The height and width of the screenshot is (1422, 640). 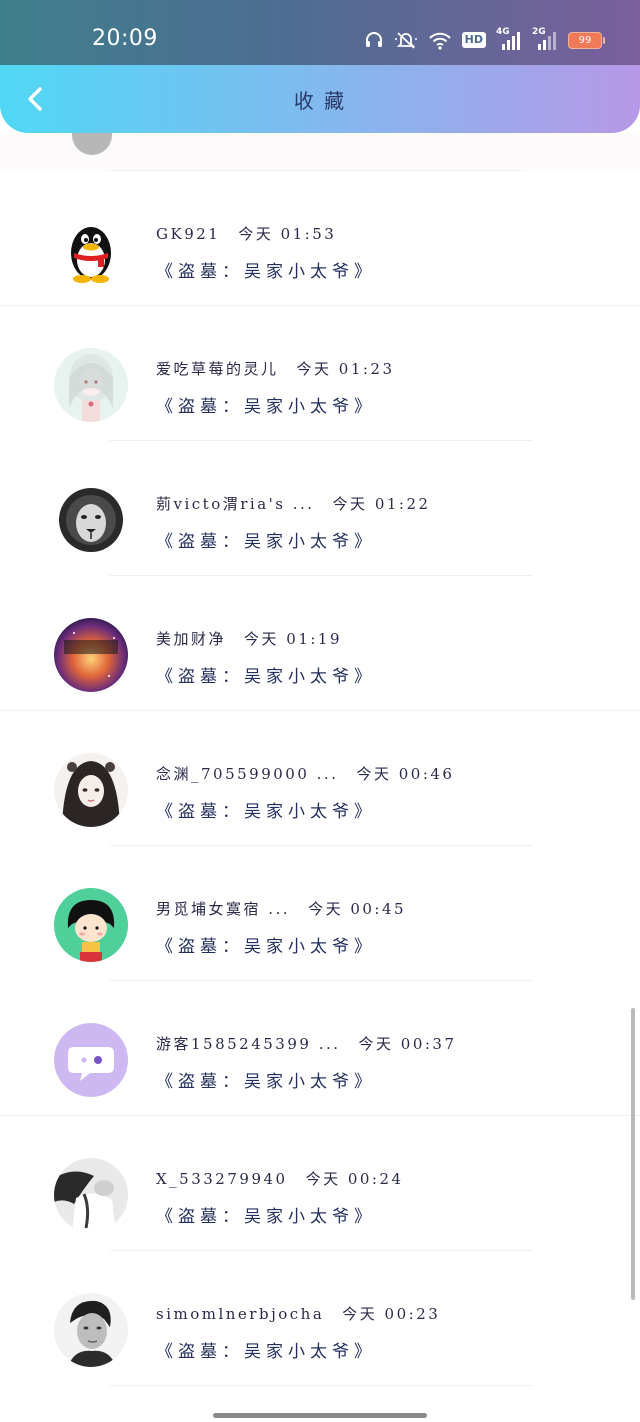 What do you see at coordinates (373, 39) in the screenshot?
I see `headphones-icon` at bounding box center [373, 39].